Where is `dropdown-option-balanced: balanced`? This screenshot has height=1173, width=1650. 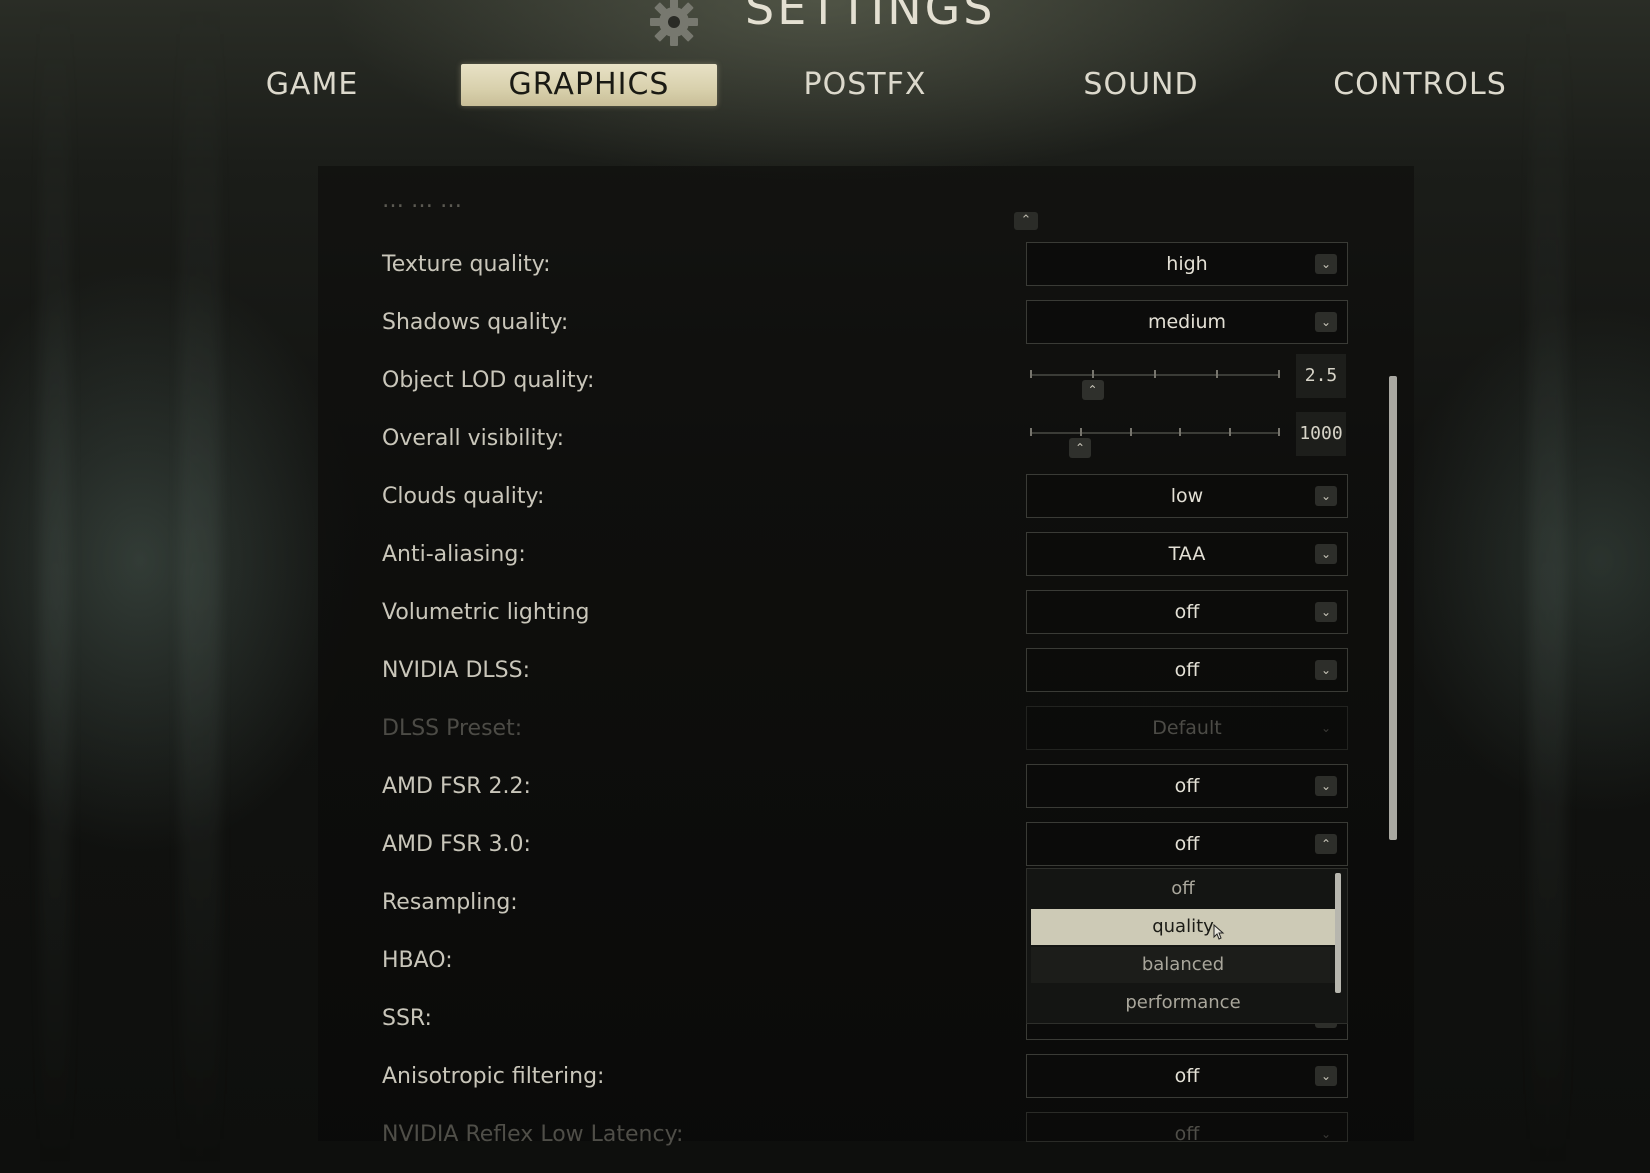 dropdown-option-balanced: balanced is located at coordinates (1183, 965).